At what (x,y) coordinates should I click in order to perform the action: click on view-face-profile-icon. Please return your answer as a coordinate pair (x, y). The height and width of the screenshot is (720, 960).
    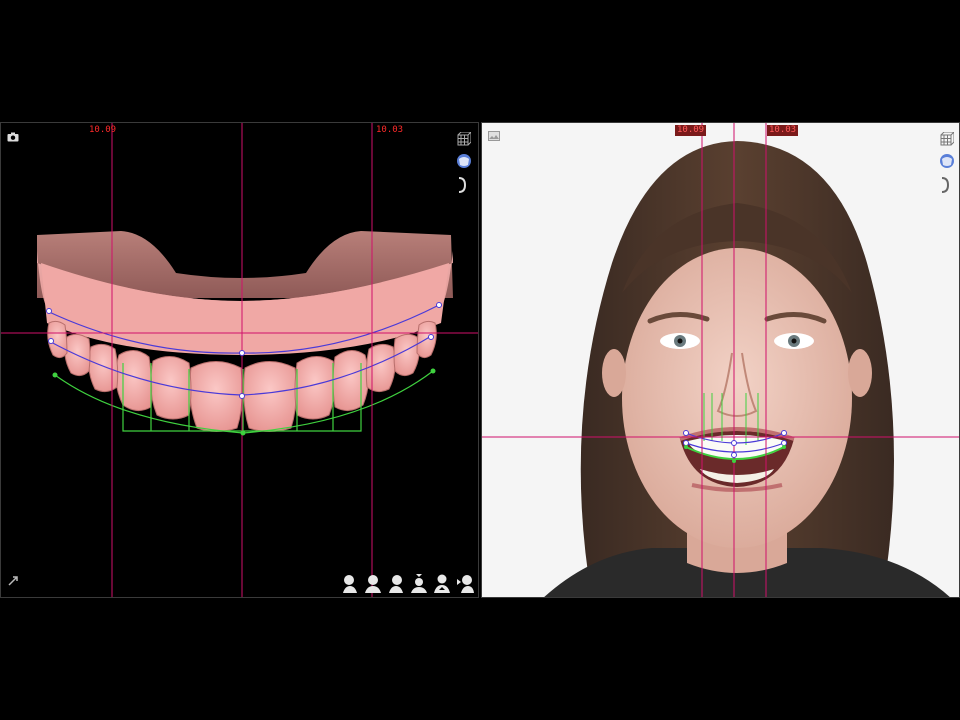
    Looking at the image, I should click on (465, 583).